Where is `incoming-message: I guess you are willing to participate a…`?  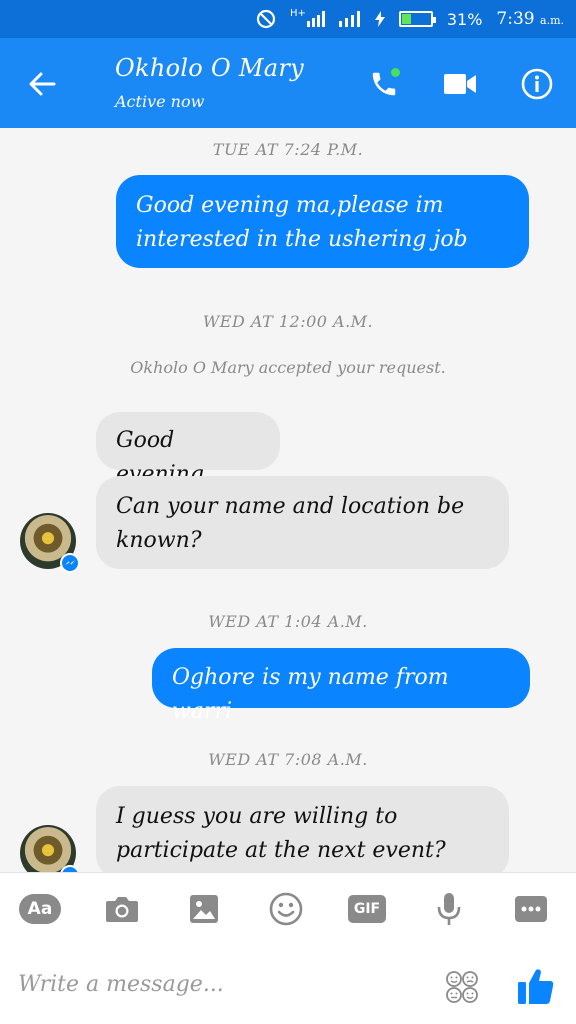 incoming-message: I guess you are willing to participate a… is located at coordinates (302, 829).